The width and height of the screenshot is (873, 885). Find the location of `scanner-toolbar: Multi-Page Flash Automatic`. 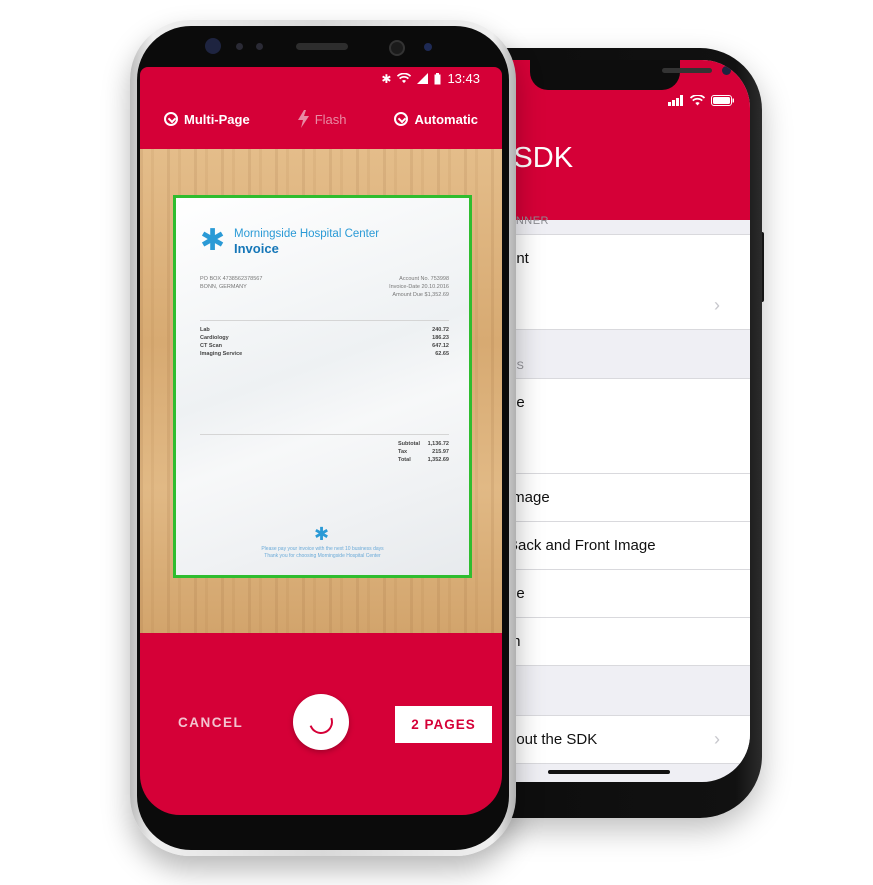

scanner-toolbar: Multi-Page Flash Automatic is located at coordinates (321, 119).